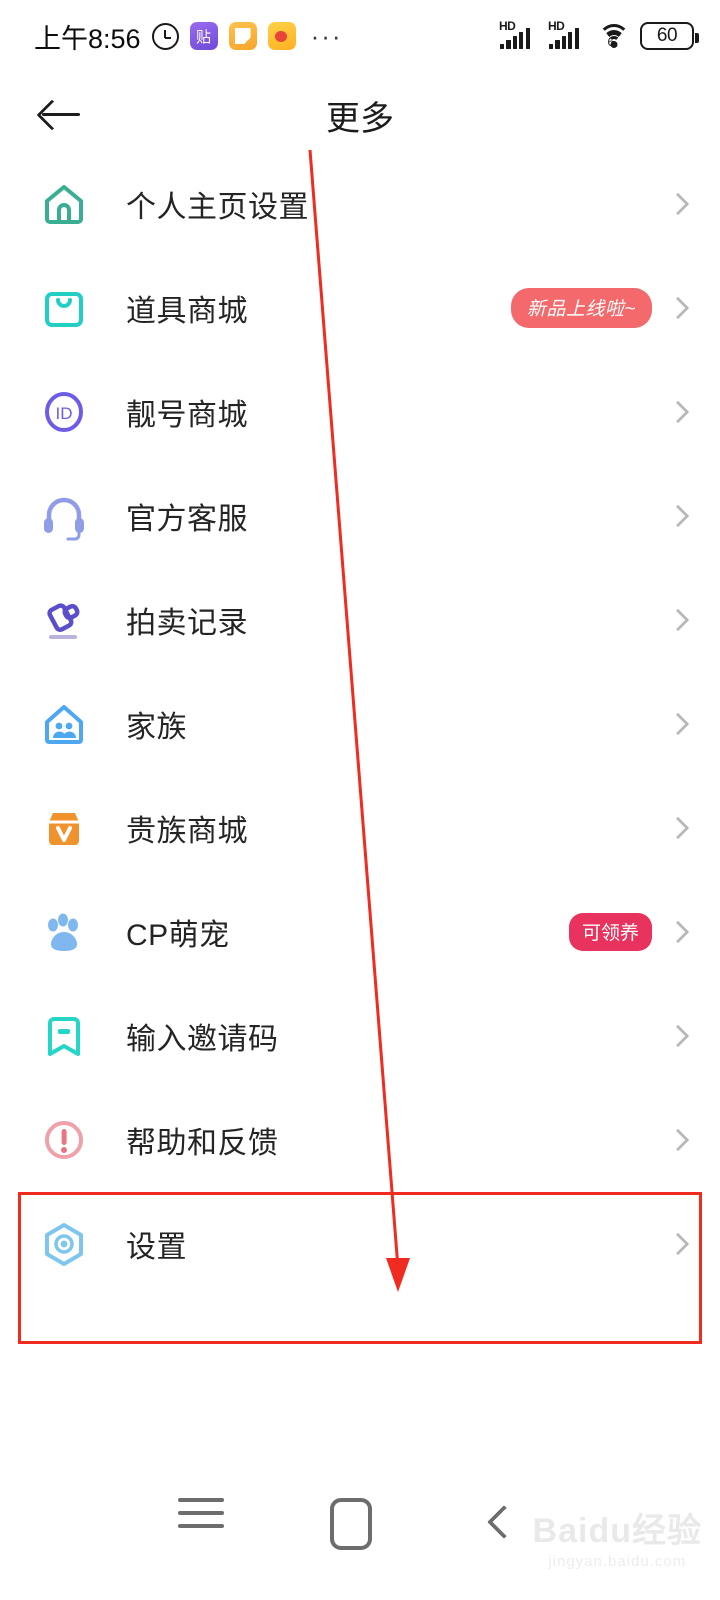 The width and height of the screenshot is (720, 1600). What do you see at coordinates (187, 623) in the screenshot?
I see `list-item-label: 拍卖记录` at bounding box center [187, 623].